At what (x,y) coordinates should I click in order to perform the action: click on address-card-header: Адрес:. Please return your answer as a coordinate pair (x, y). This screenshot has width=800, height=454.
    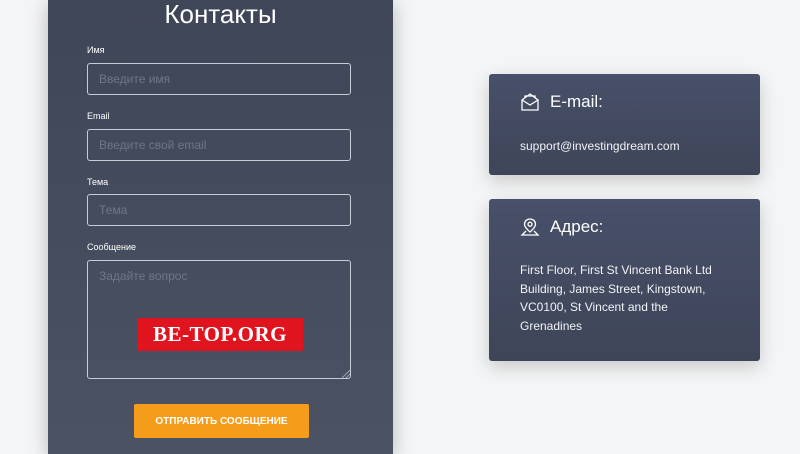
    Looking at the image, I should click on (561, 227).